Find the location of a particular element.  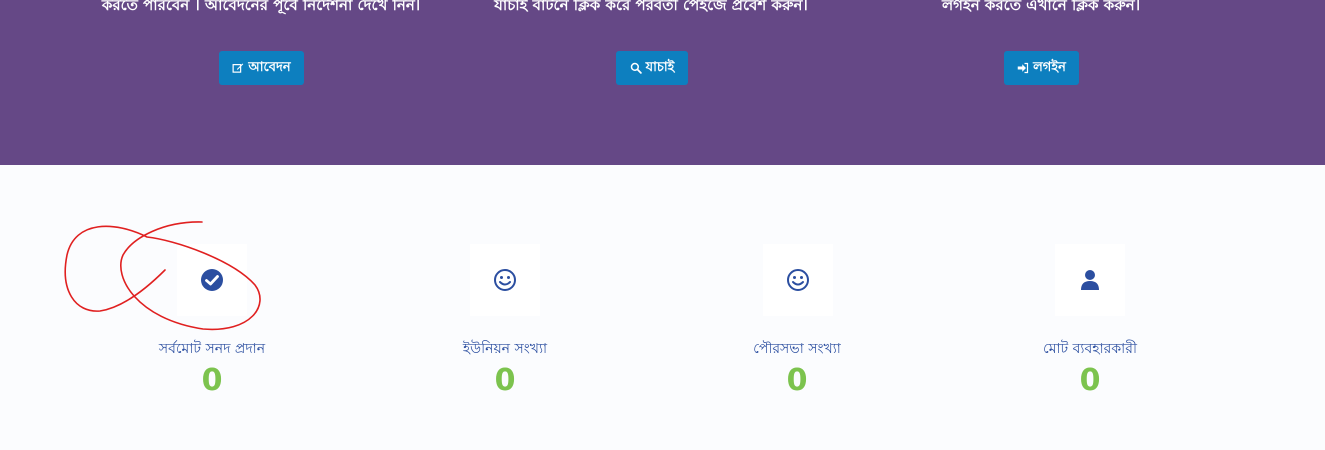

login-button-label: লগইন is located at coordinates (1049, 67).